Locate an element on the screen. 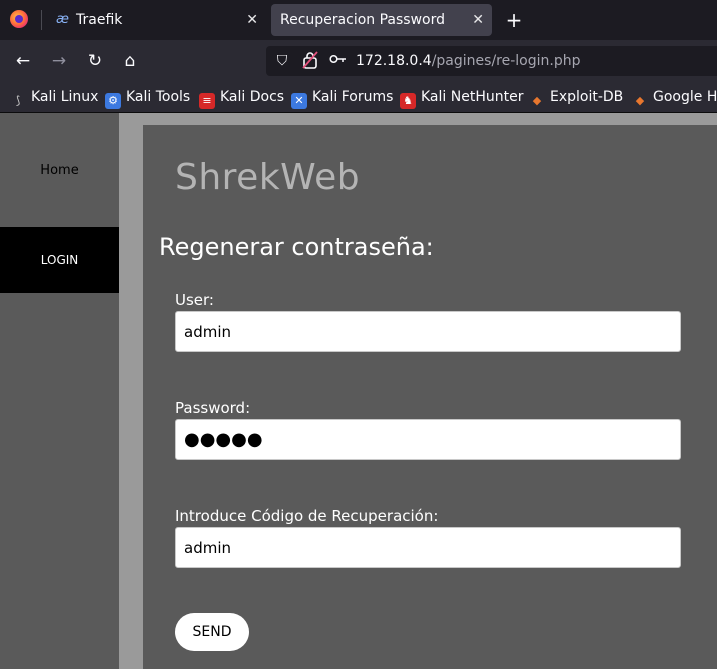  password-input is located at coordinates (428, 439).